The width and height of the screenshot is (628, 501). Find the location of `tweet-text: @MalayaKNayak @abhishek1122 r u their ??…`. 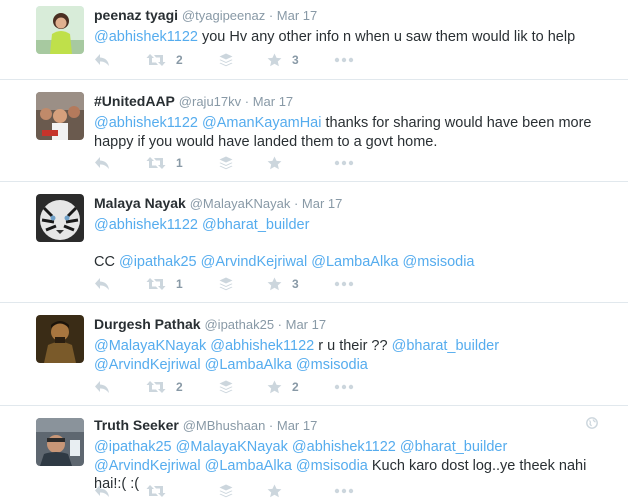

tweet-text: @MalayaKNayak @abhishek1122 r u their ??… is located at coordinates (350, 355).